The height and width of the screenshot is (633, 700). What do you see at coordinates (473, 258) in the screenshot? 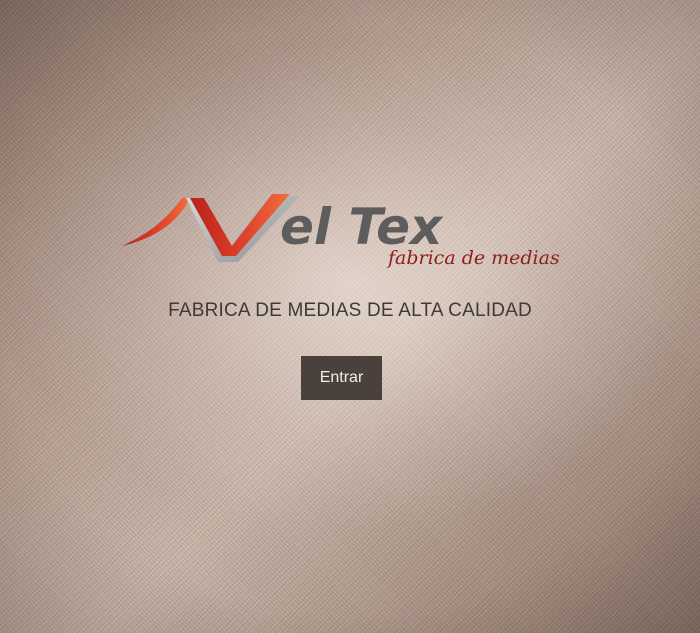
I see `logo-subtitle-text: fabrica de medias` at bounding box center [473, 258].